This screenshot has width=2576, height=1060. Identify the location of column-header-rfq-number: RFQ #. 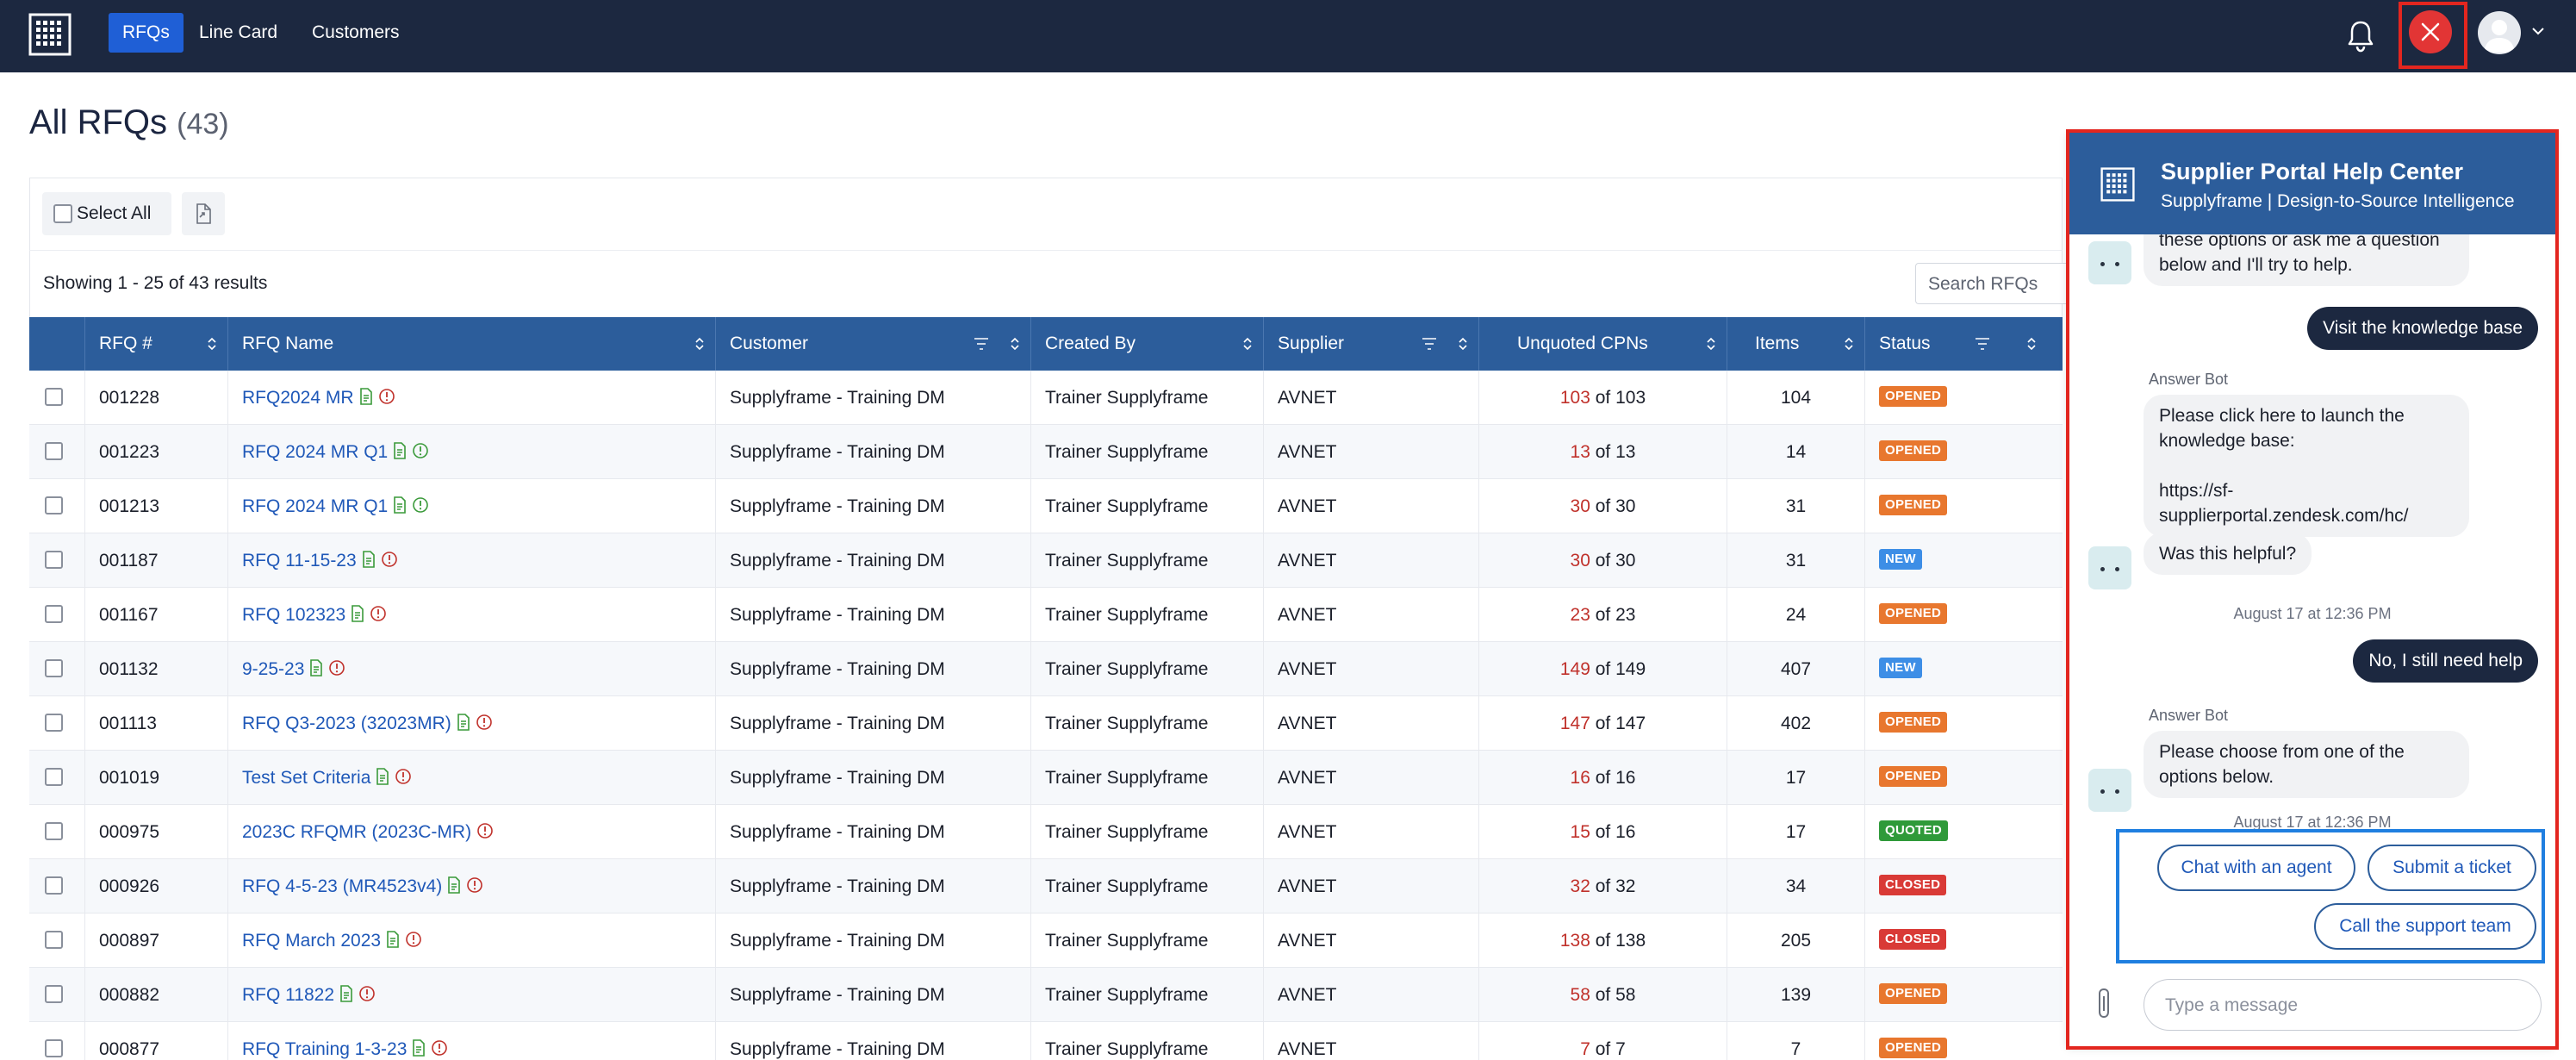
(156, 344).